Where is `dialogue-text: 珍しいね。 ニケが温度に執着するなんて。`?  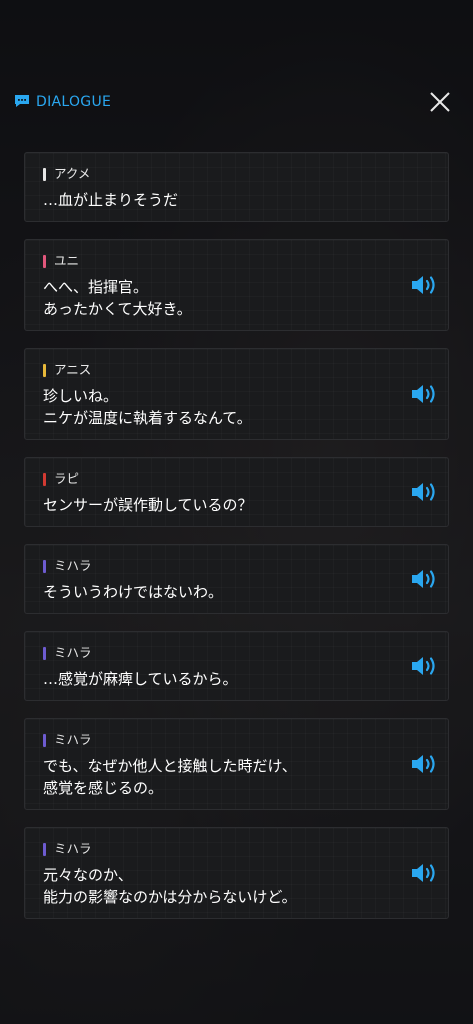
dialogue-text: 珍しいね。 ニケが温度に執着するなんて。 is located at coordinates (147, 407).